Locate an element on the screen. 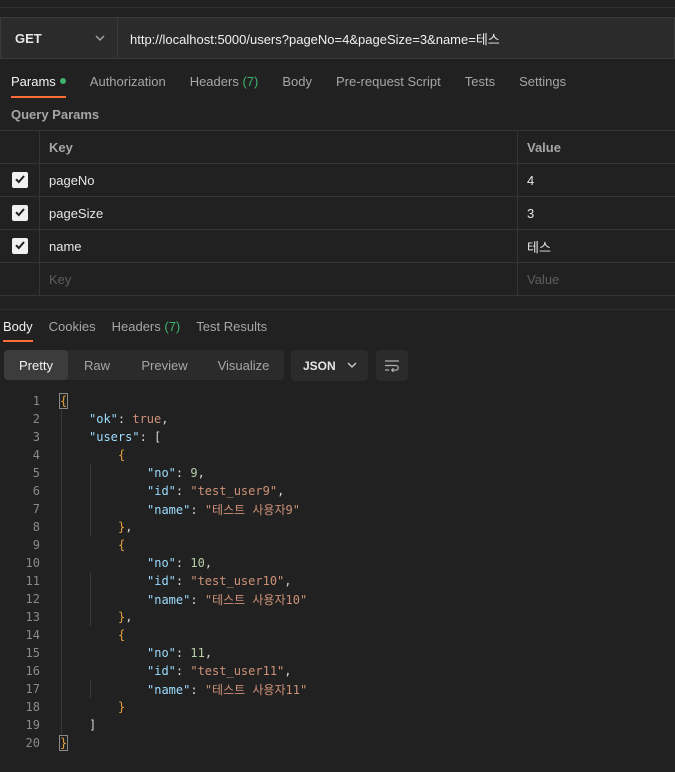 Image resolution: width=675 pixels, height=772 pixels. code-text: "id": "test_user10", is located at coordinates (166, 581).